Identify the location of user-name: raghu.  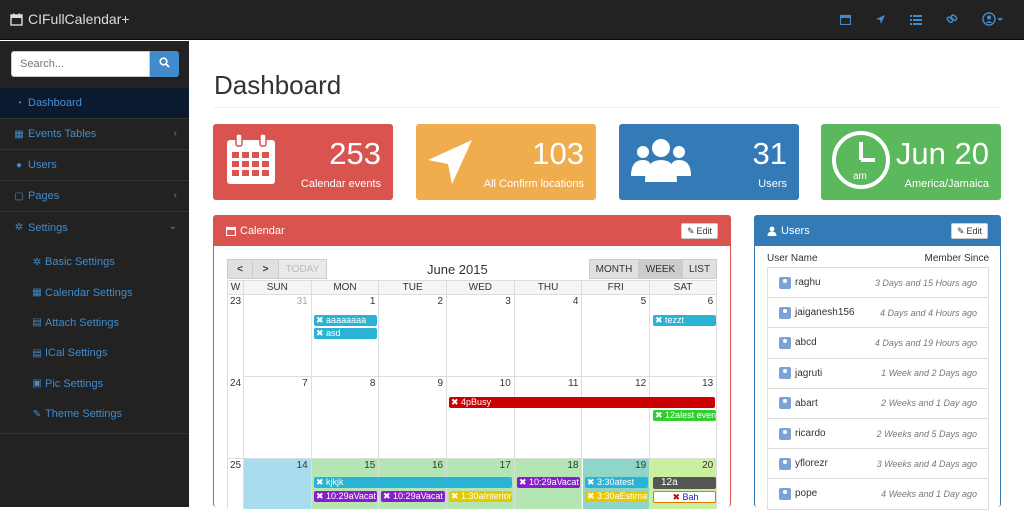
(808, 283).